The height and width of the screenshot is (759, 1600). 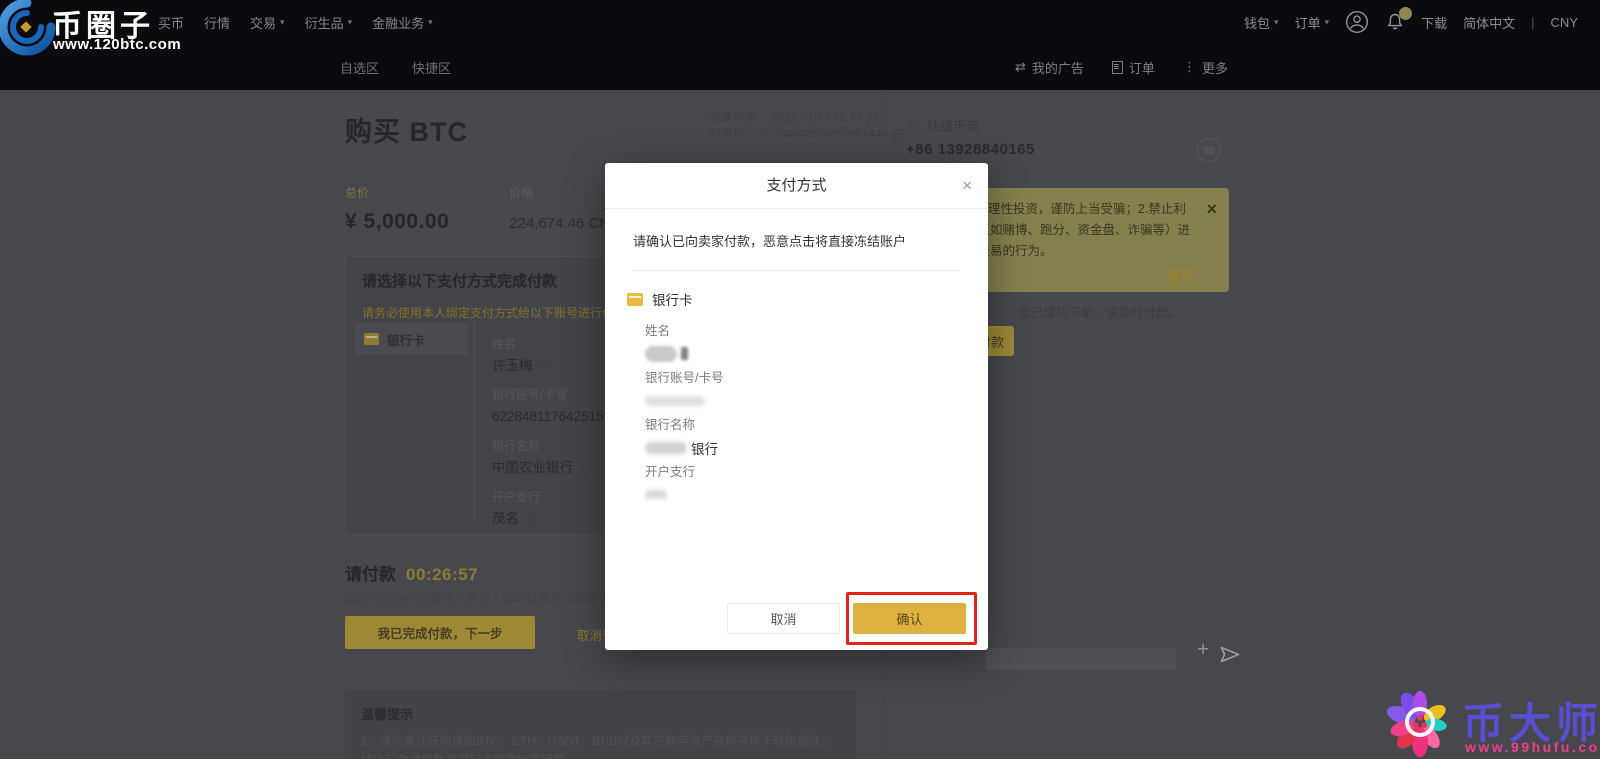 What do you see at coordinates (852, 618) in the screenshot?
I see `modal-footer: 取消 确认` at bounding box center [852, 618].